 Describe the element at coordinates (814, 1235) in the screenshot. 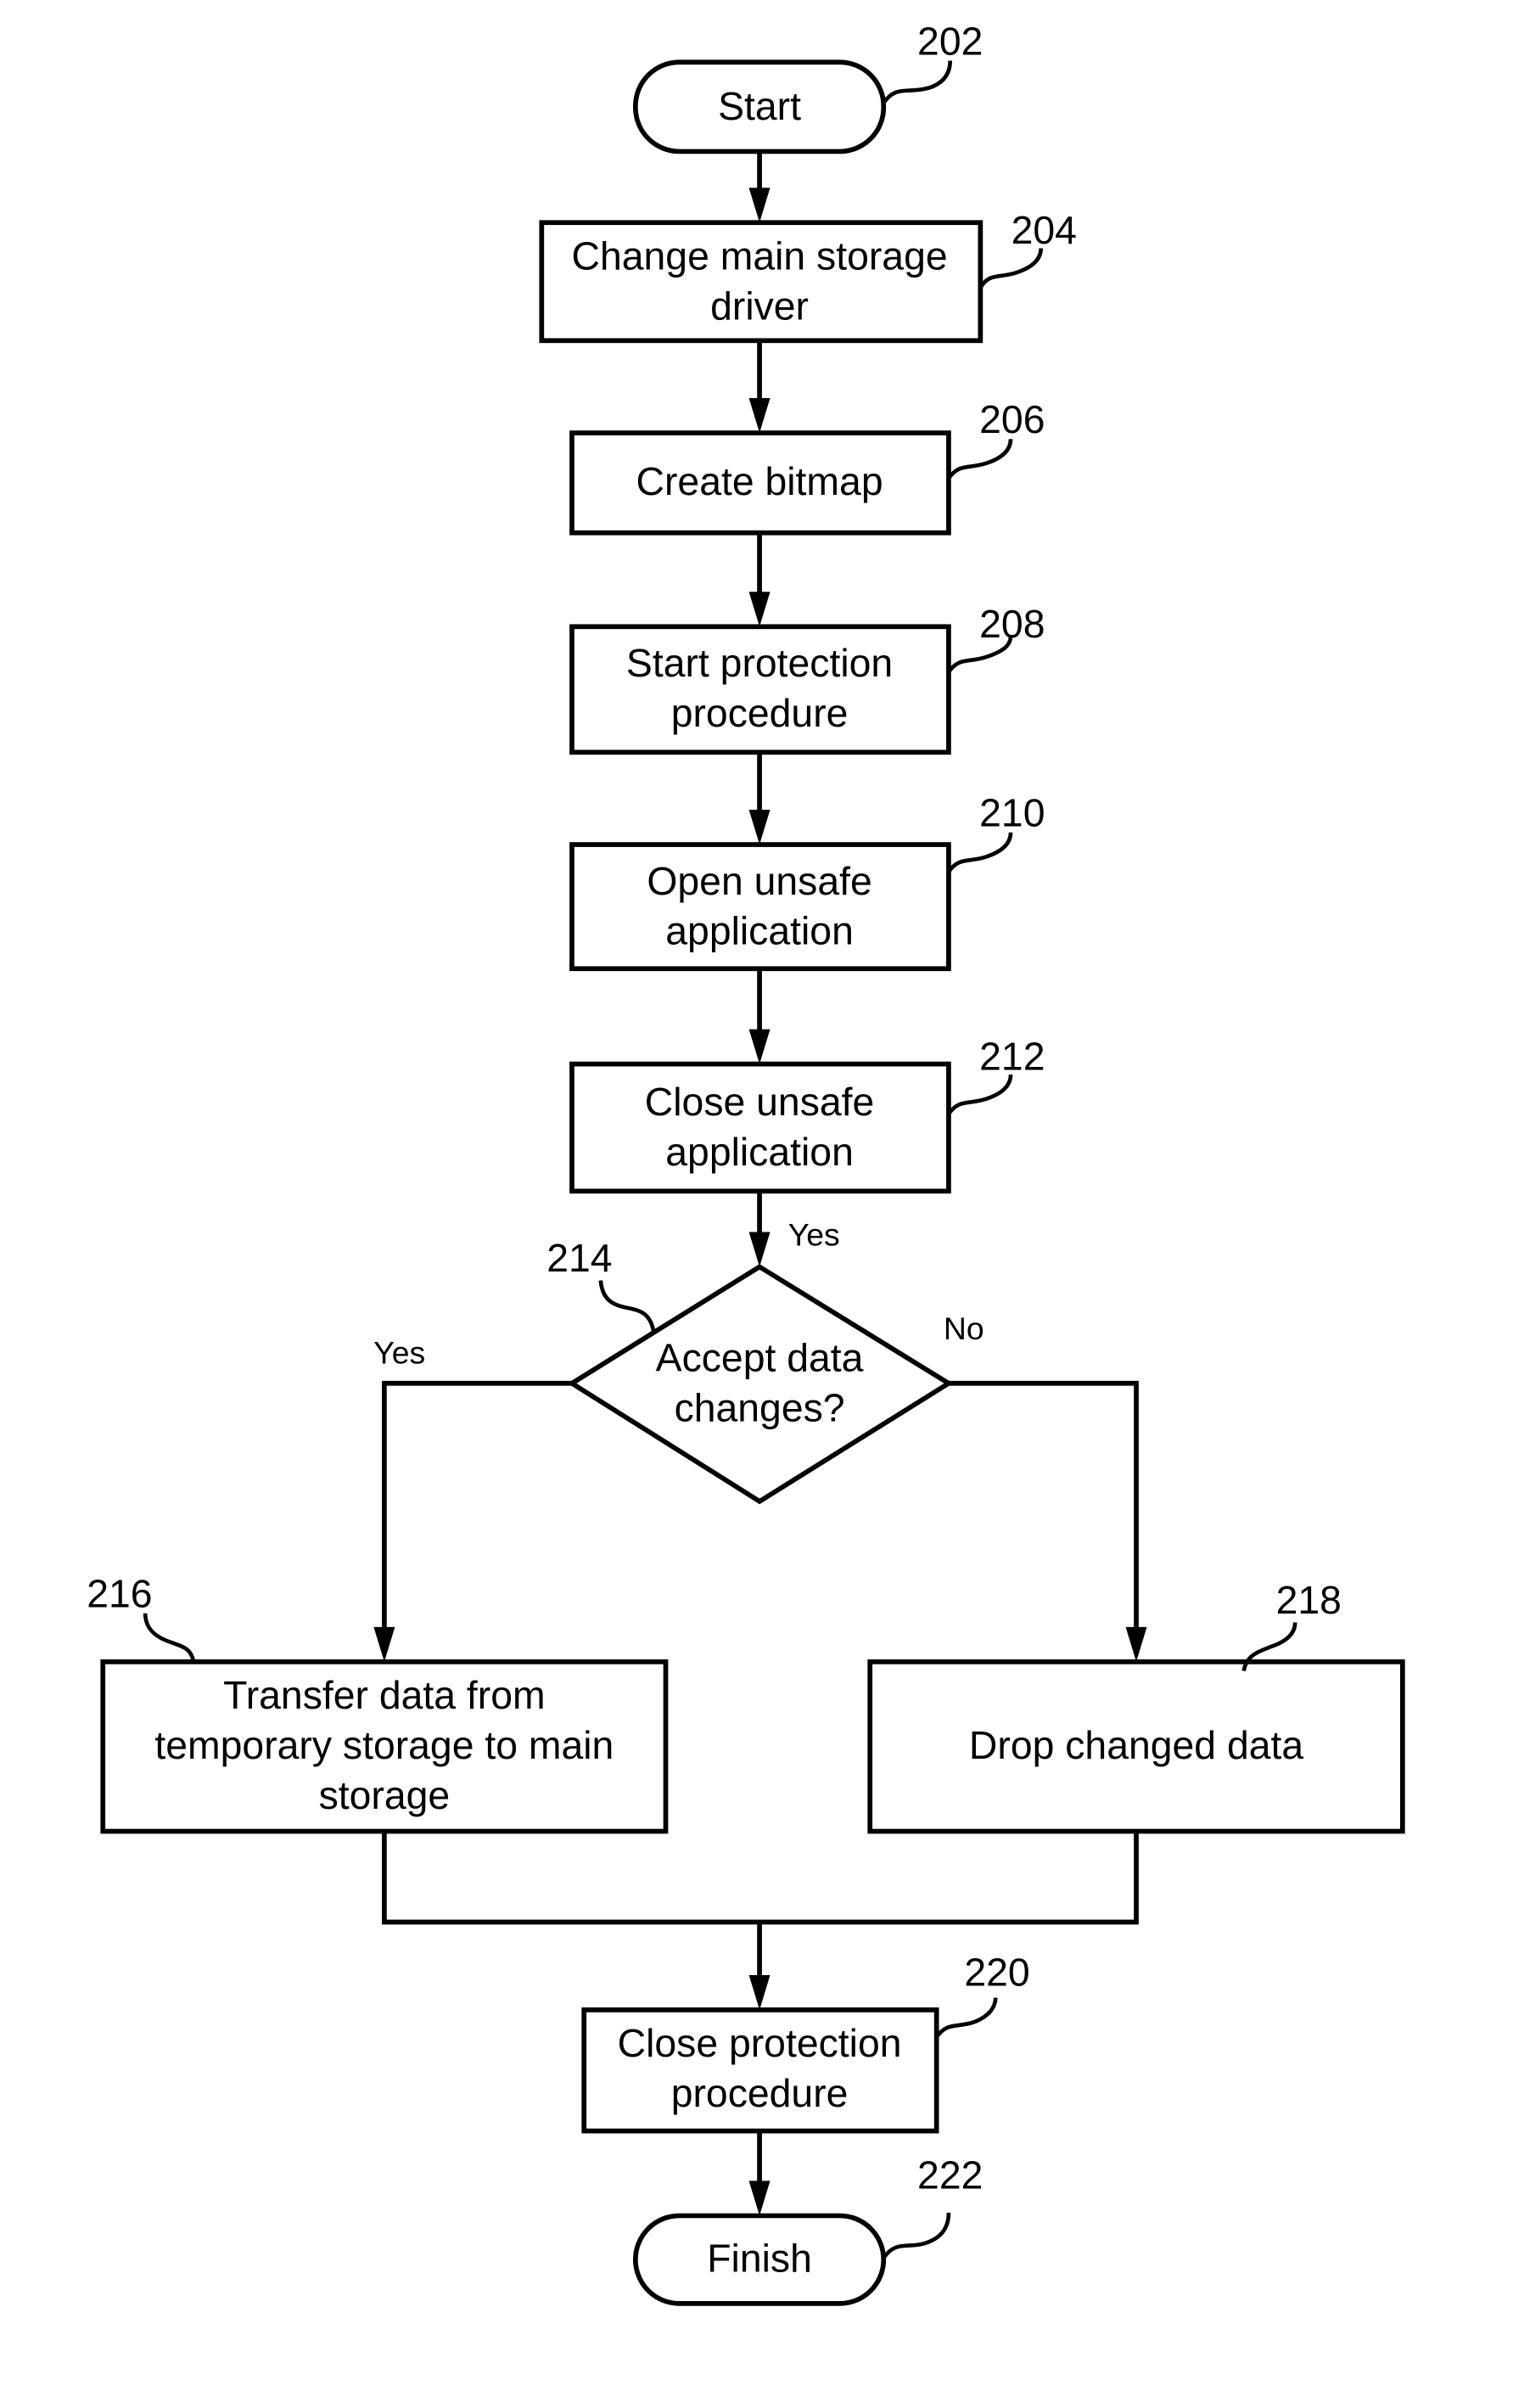

I see `branch-label-into-decision: Yes` at that location.